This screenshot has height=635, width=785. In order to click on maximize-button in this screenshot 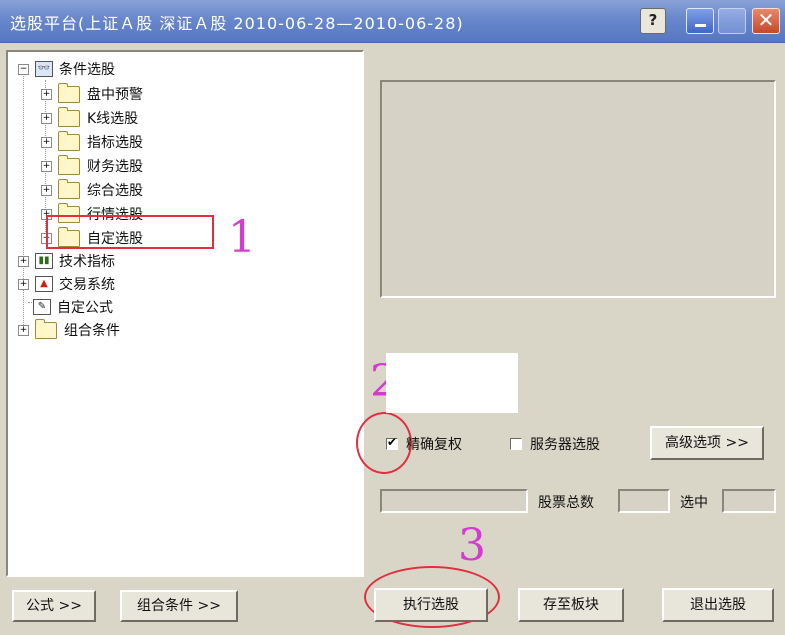, I will do `click(732, 21)`.